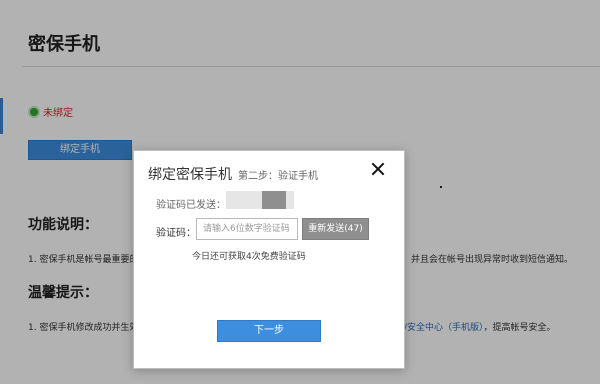 The width and height of the screenshot is (600, 384). What do you see at coordinates (249, 257) in the screenshot?
I see `free-code-hint: 今日还可获取4次免费验证码` at bounding box center [249, 257].